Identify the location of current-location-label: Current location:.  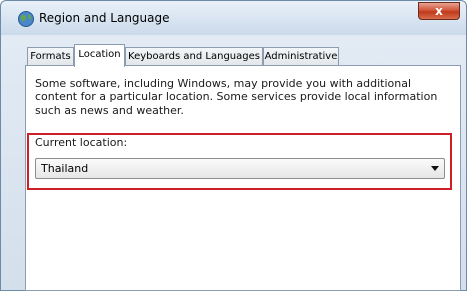
(81, 142).